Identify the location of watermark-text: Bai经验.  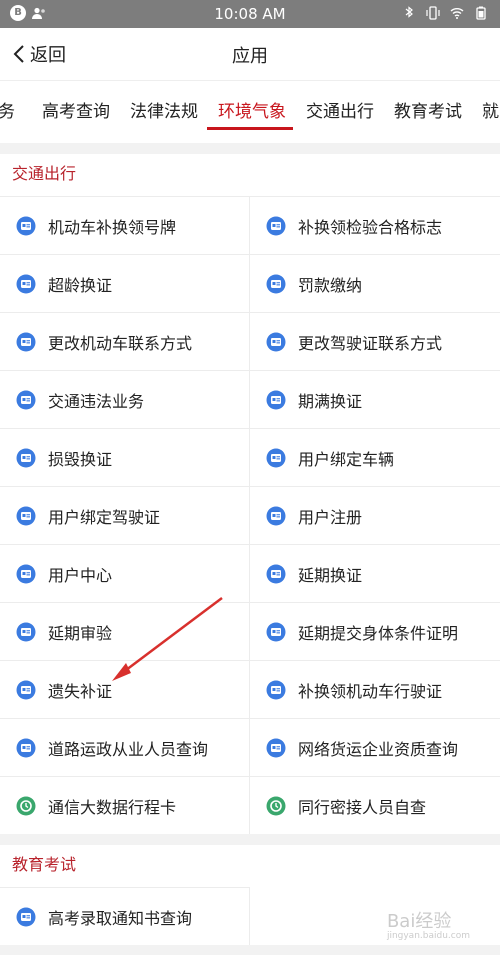
(419, 921).